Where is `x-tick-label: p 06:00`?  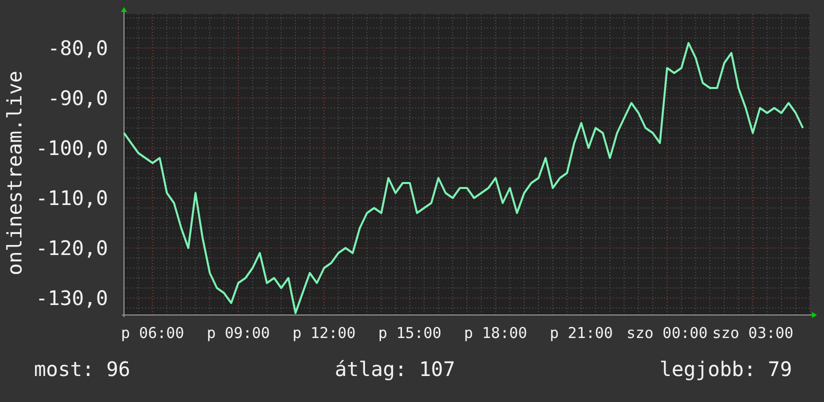
x-tick-label: p 06:00 is located at coordinates (152, 333).